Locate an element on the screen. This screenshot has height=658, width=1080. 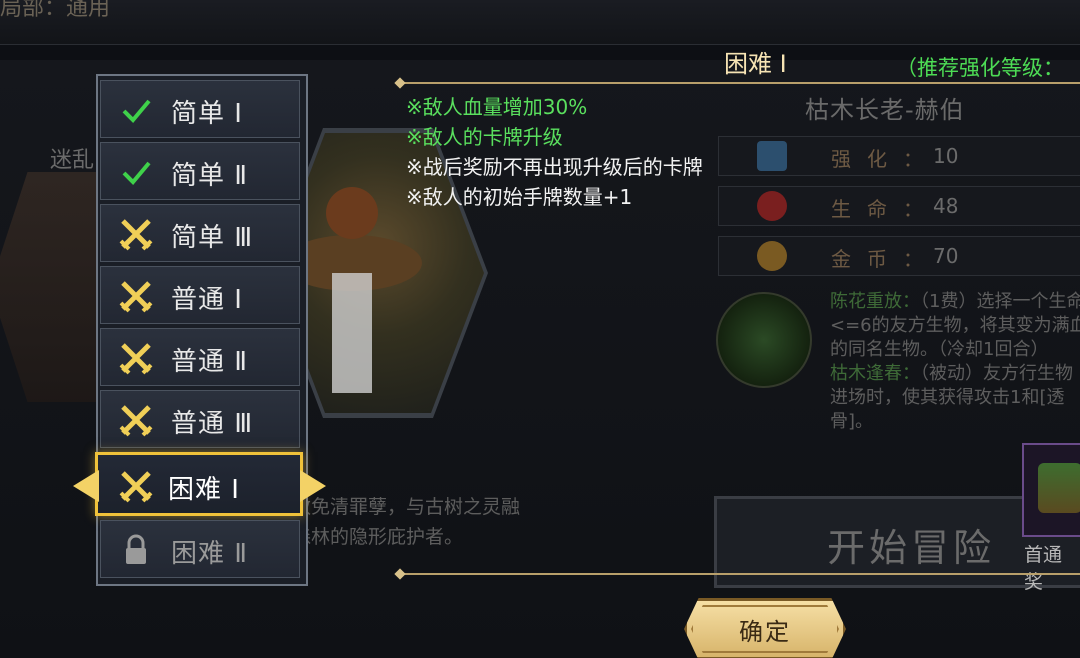
top-bar: 局部：通用 is located at coordinates (540, 22).